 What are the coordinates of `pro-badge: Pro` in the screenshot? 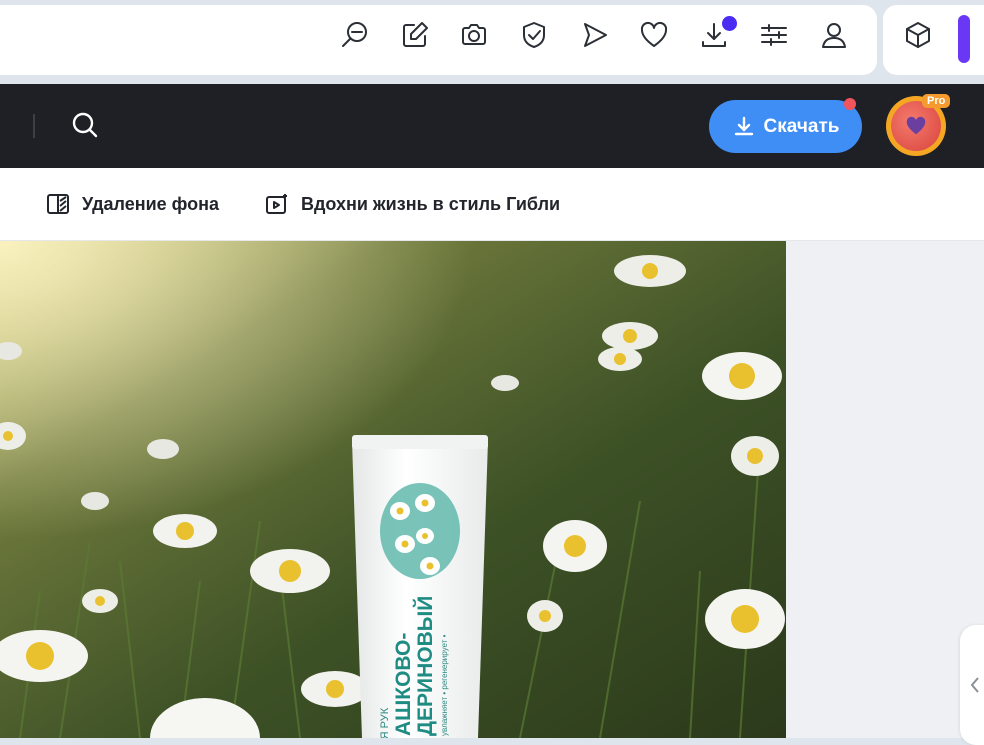 It's located at (936, 101).